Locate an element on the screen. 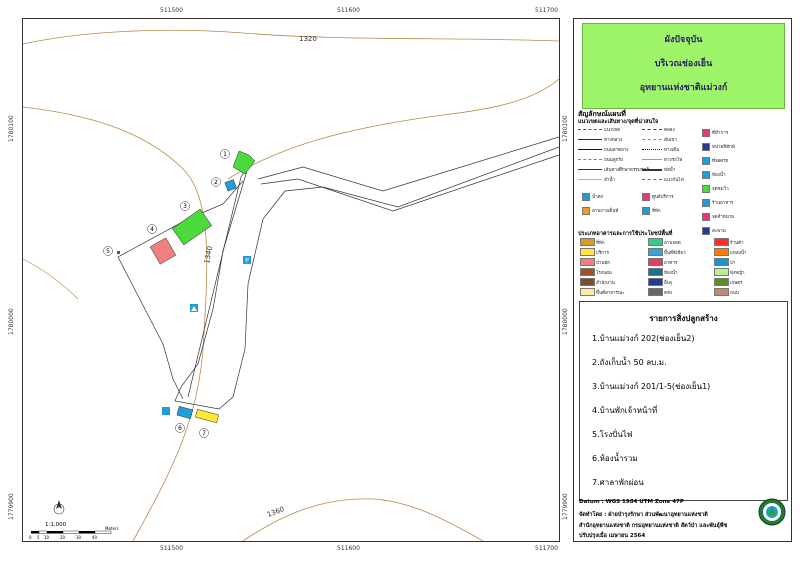 The image size is (800, 565). building-list-title: รายการสิ่งปลูกสร้าง is located at coordinates (683, 318).